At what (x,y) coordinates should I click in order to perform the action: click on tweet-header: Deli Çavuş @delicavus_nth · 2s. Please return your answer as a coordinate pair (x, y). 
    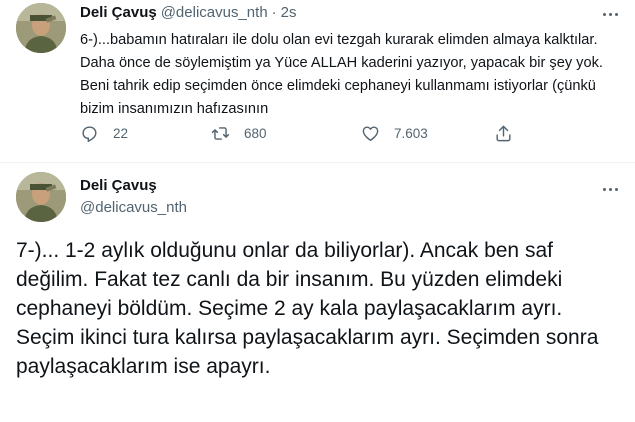
    Looking at the image, I should click on (188, 12).